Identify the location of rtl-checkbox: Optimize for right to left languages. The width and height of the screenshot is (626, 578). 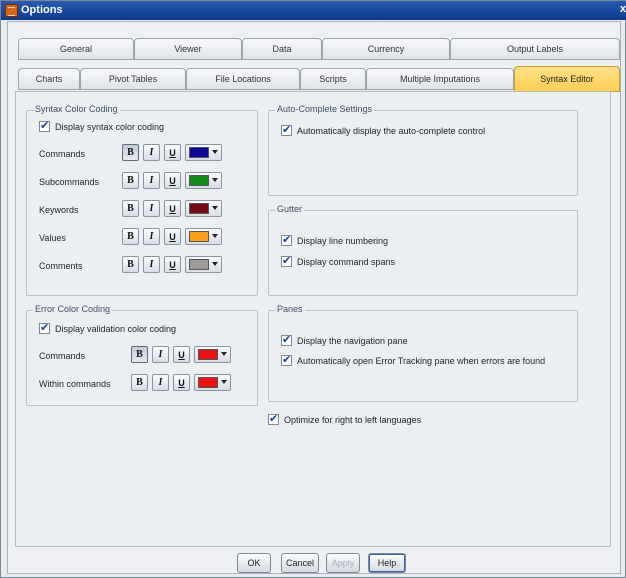
(345, 418).